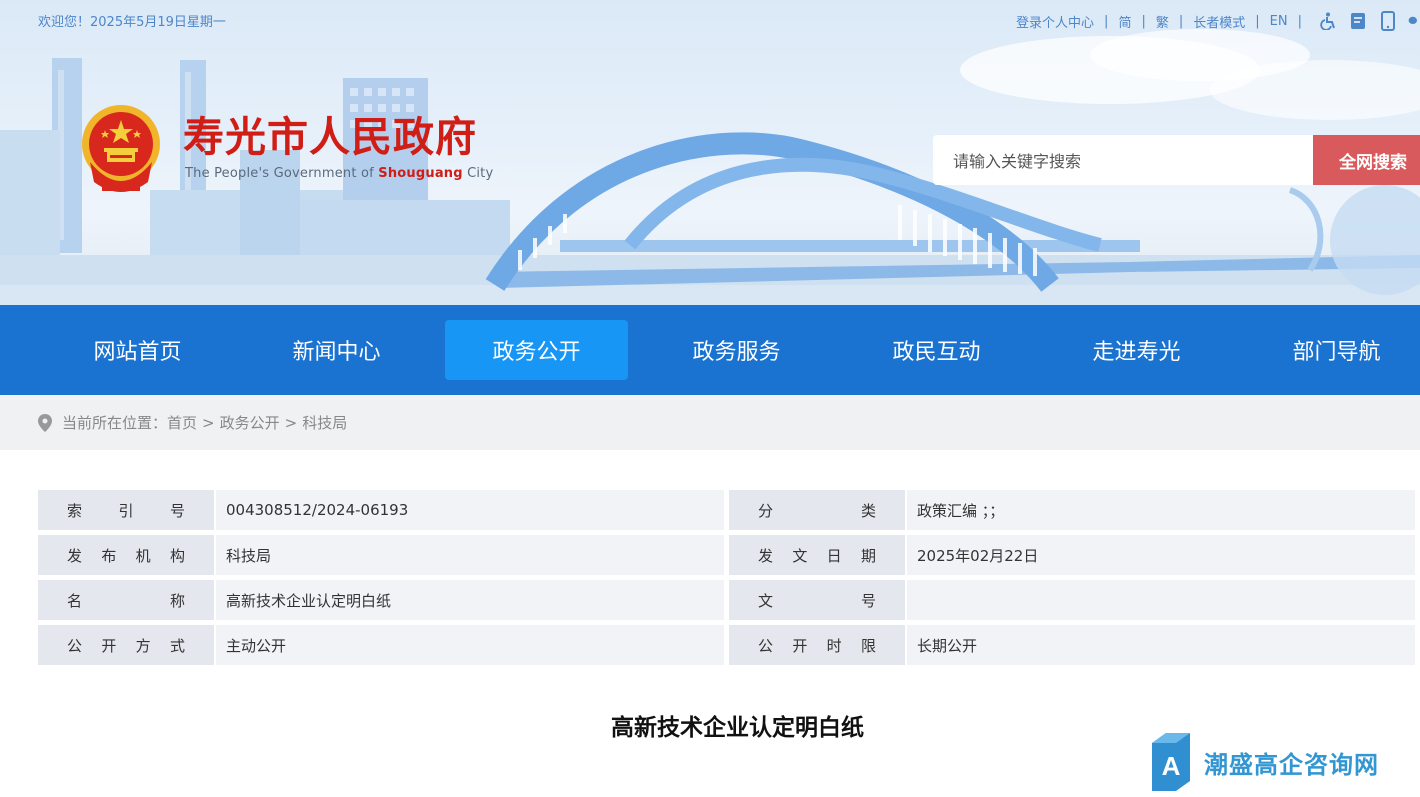  I want to click on accessibility-icon, so click(1328, 21).